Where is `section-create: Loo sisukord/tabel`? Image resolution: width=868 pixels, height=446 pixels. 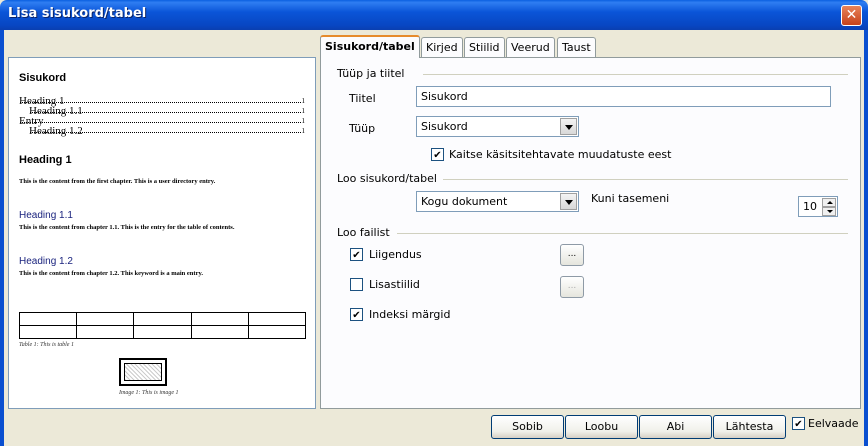 section-create: Loo sisukord/tabel is located at coordinates (387, 178).